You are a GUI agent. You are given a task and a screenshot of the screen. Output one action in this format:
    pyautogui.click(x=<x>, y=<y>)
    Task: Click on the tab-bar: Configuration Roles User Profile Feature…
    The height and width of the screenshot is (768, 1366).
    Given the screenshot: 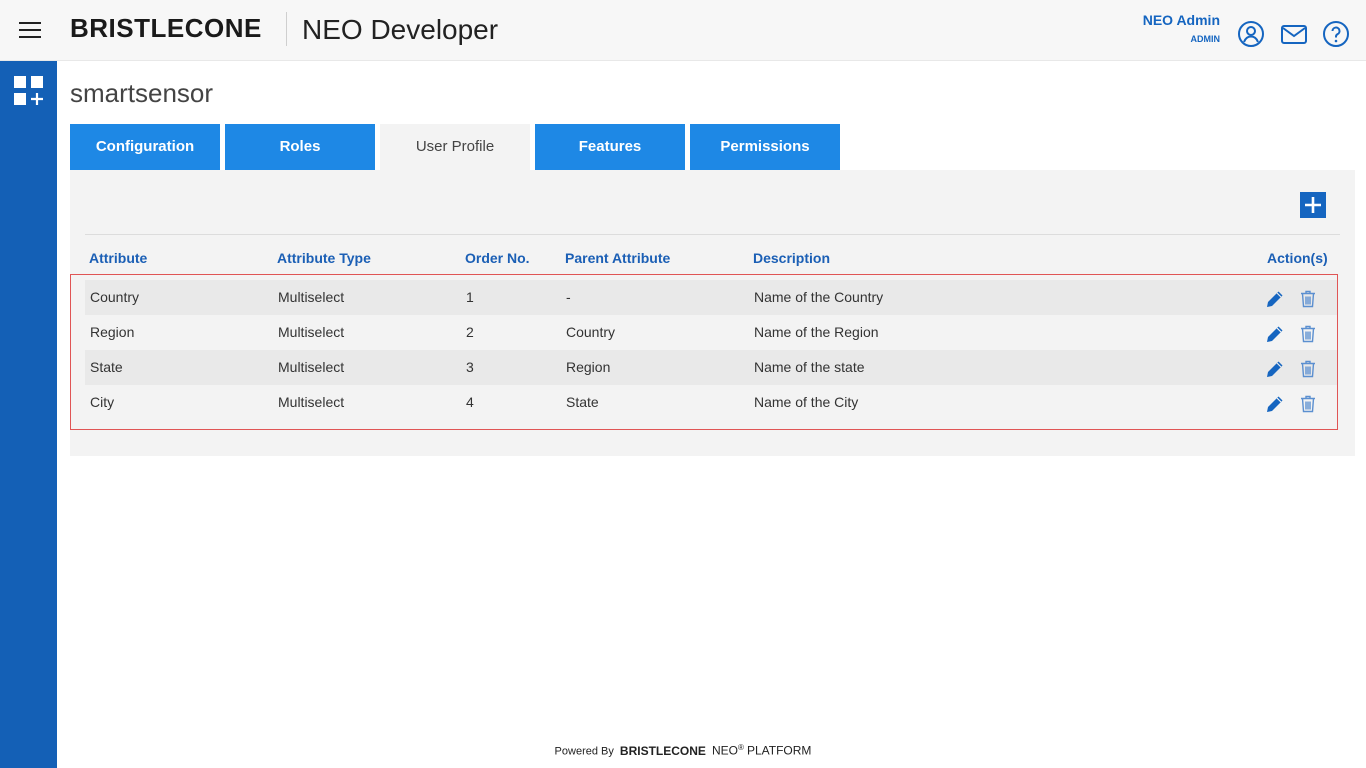 What is the action you would take?
    pyautogui.click(x=470, y=147)
    